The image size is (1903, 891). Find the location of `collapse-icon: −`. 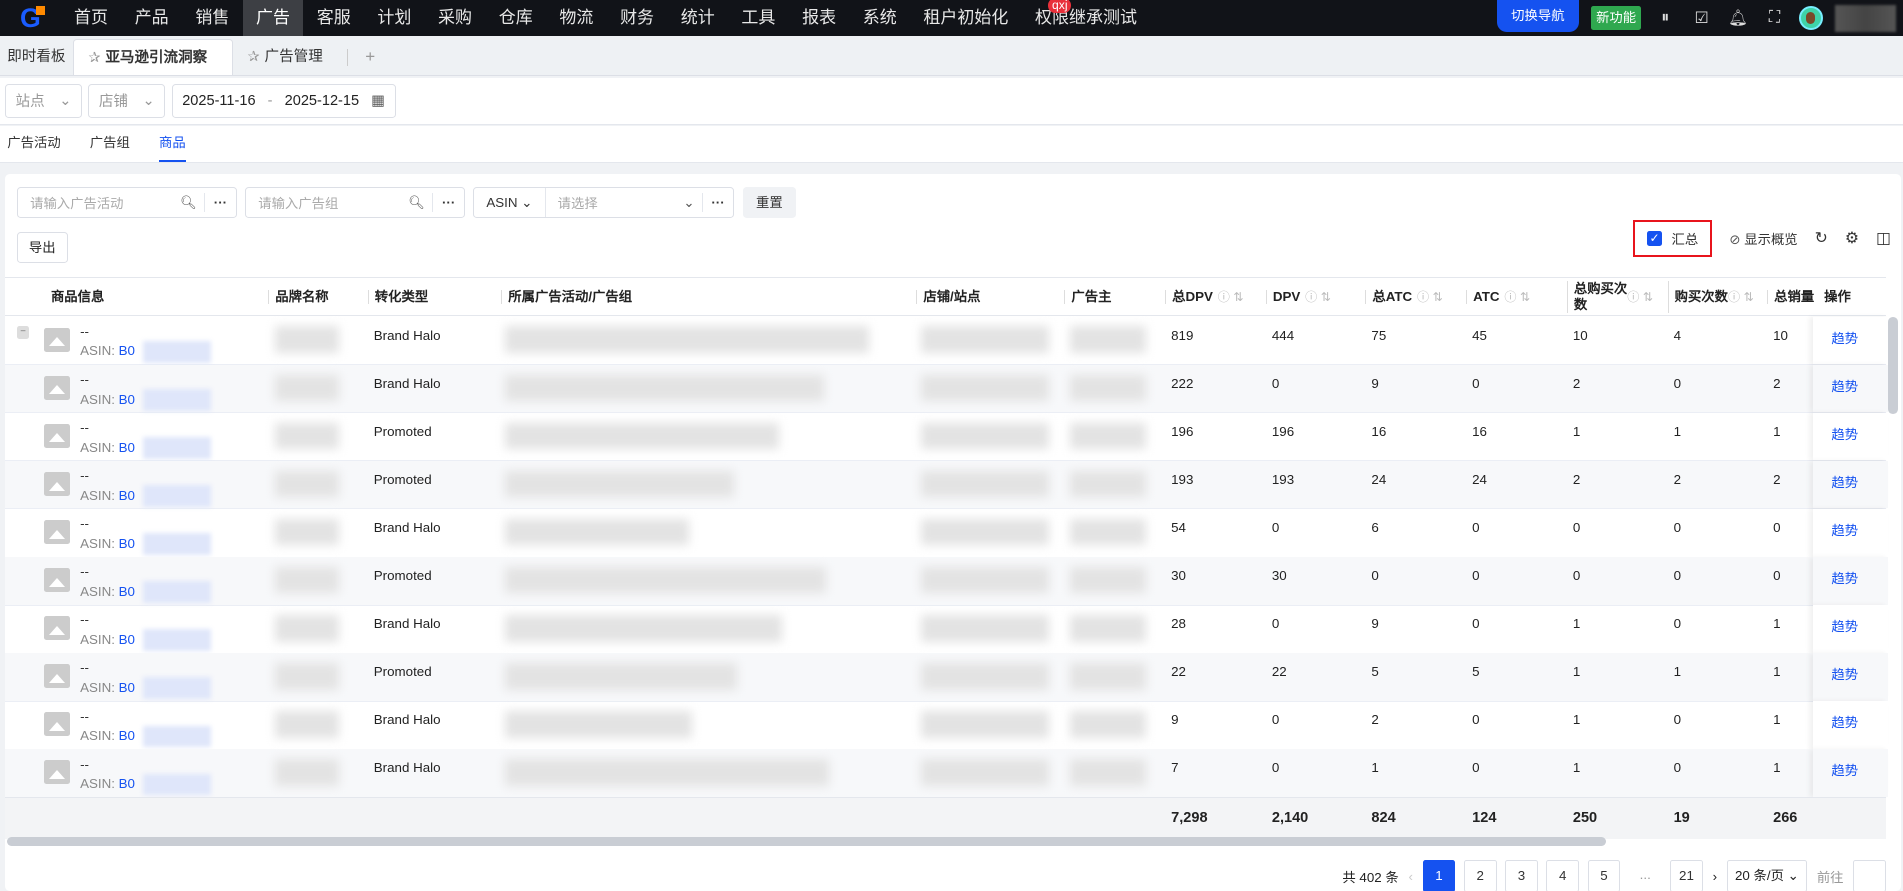

collapse-icon: − is located at coordinates (23, 332).